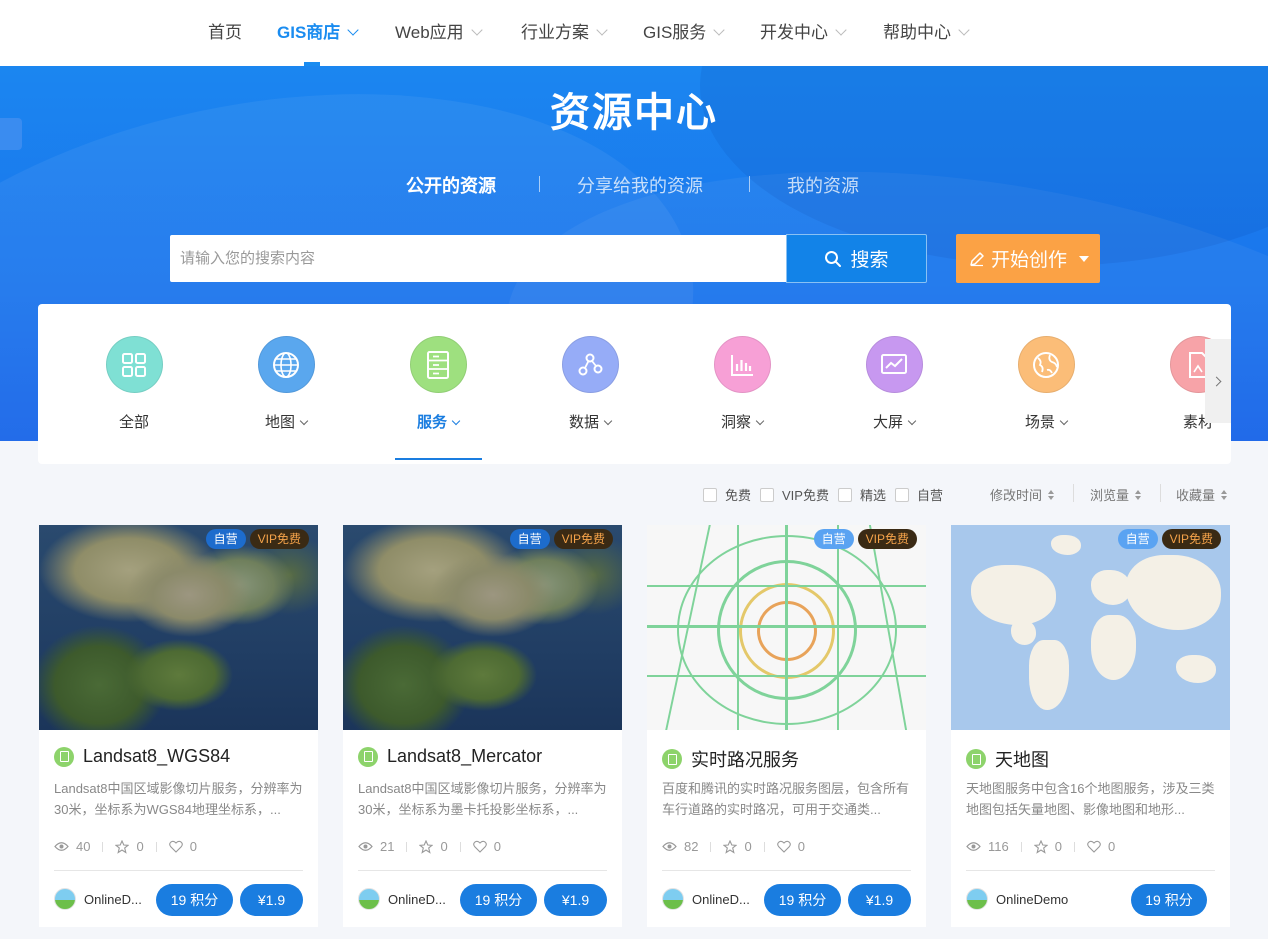 The height and width of the screenshot is (939, 1268). I want to click on filter-vip-free: VIP免费, so click(794, 494).